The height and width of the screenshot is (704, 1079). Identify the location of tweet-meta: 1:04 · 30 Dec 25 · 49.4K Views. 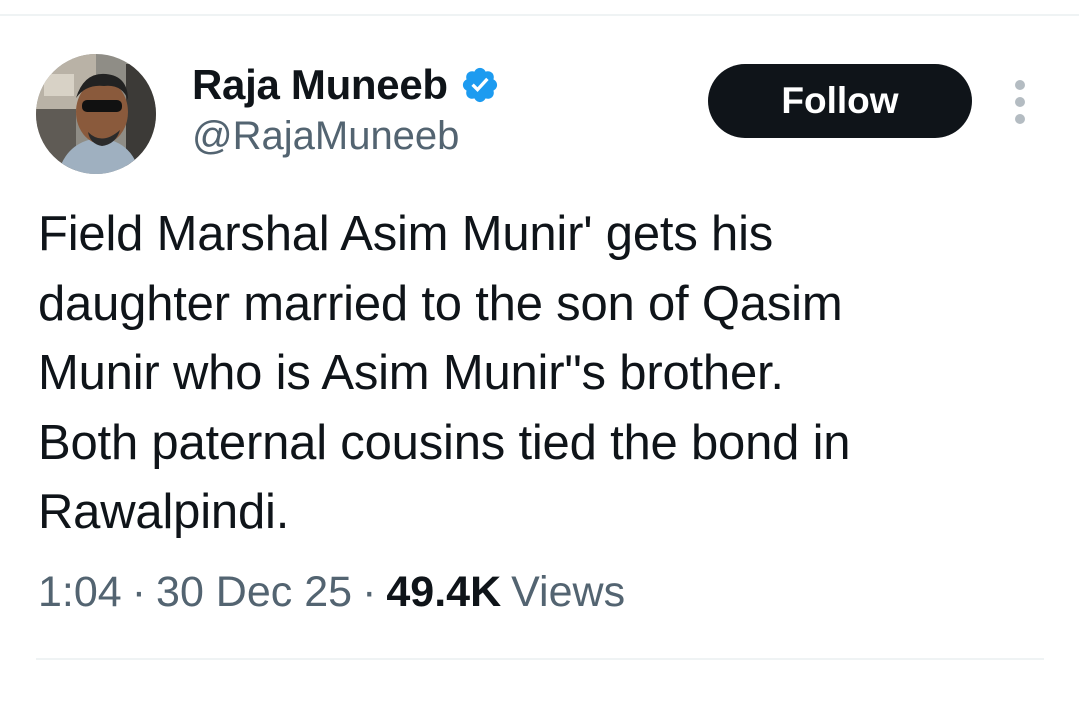
(331, 592).